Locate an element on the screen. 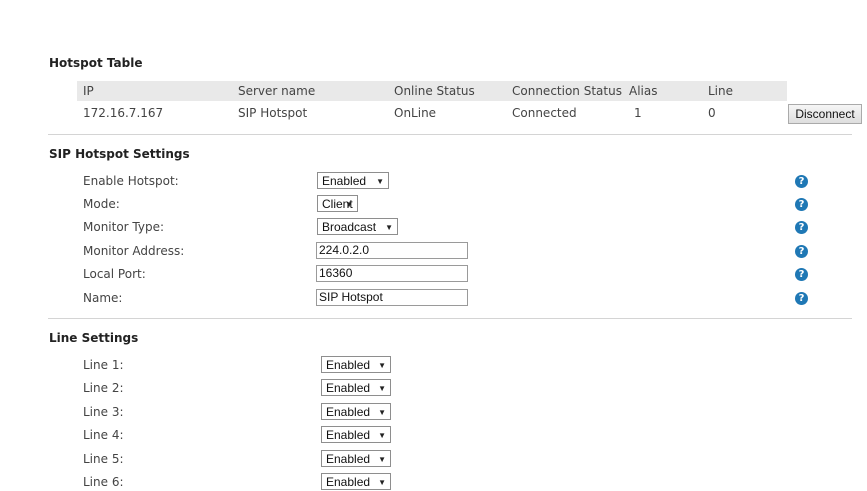 This screenshot has height=491, width=867. cell-alias: 1 is located at coordinates (638, 113).